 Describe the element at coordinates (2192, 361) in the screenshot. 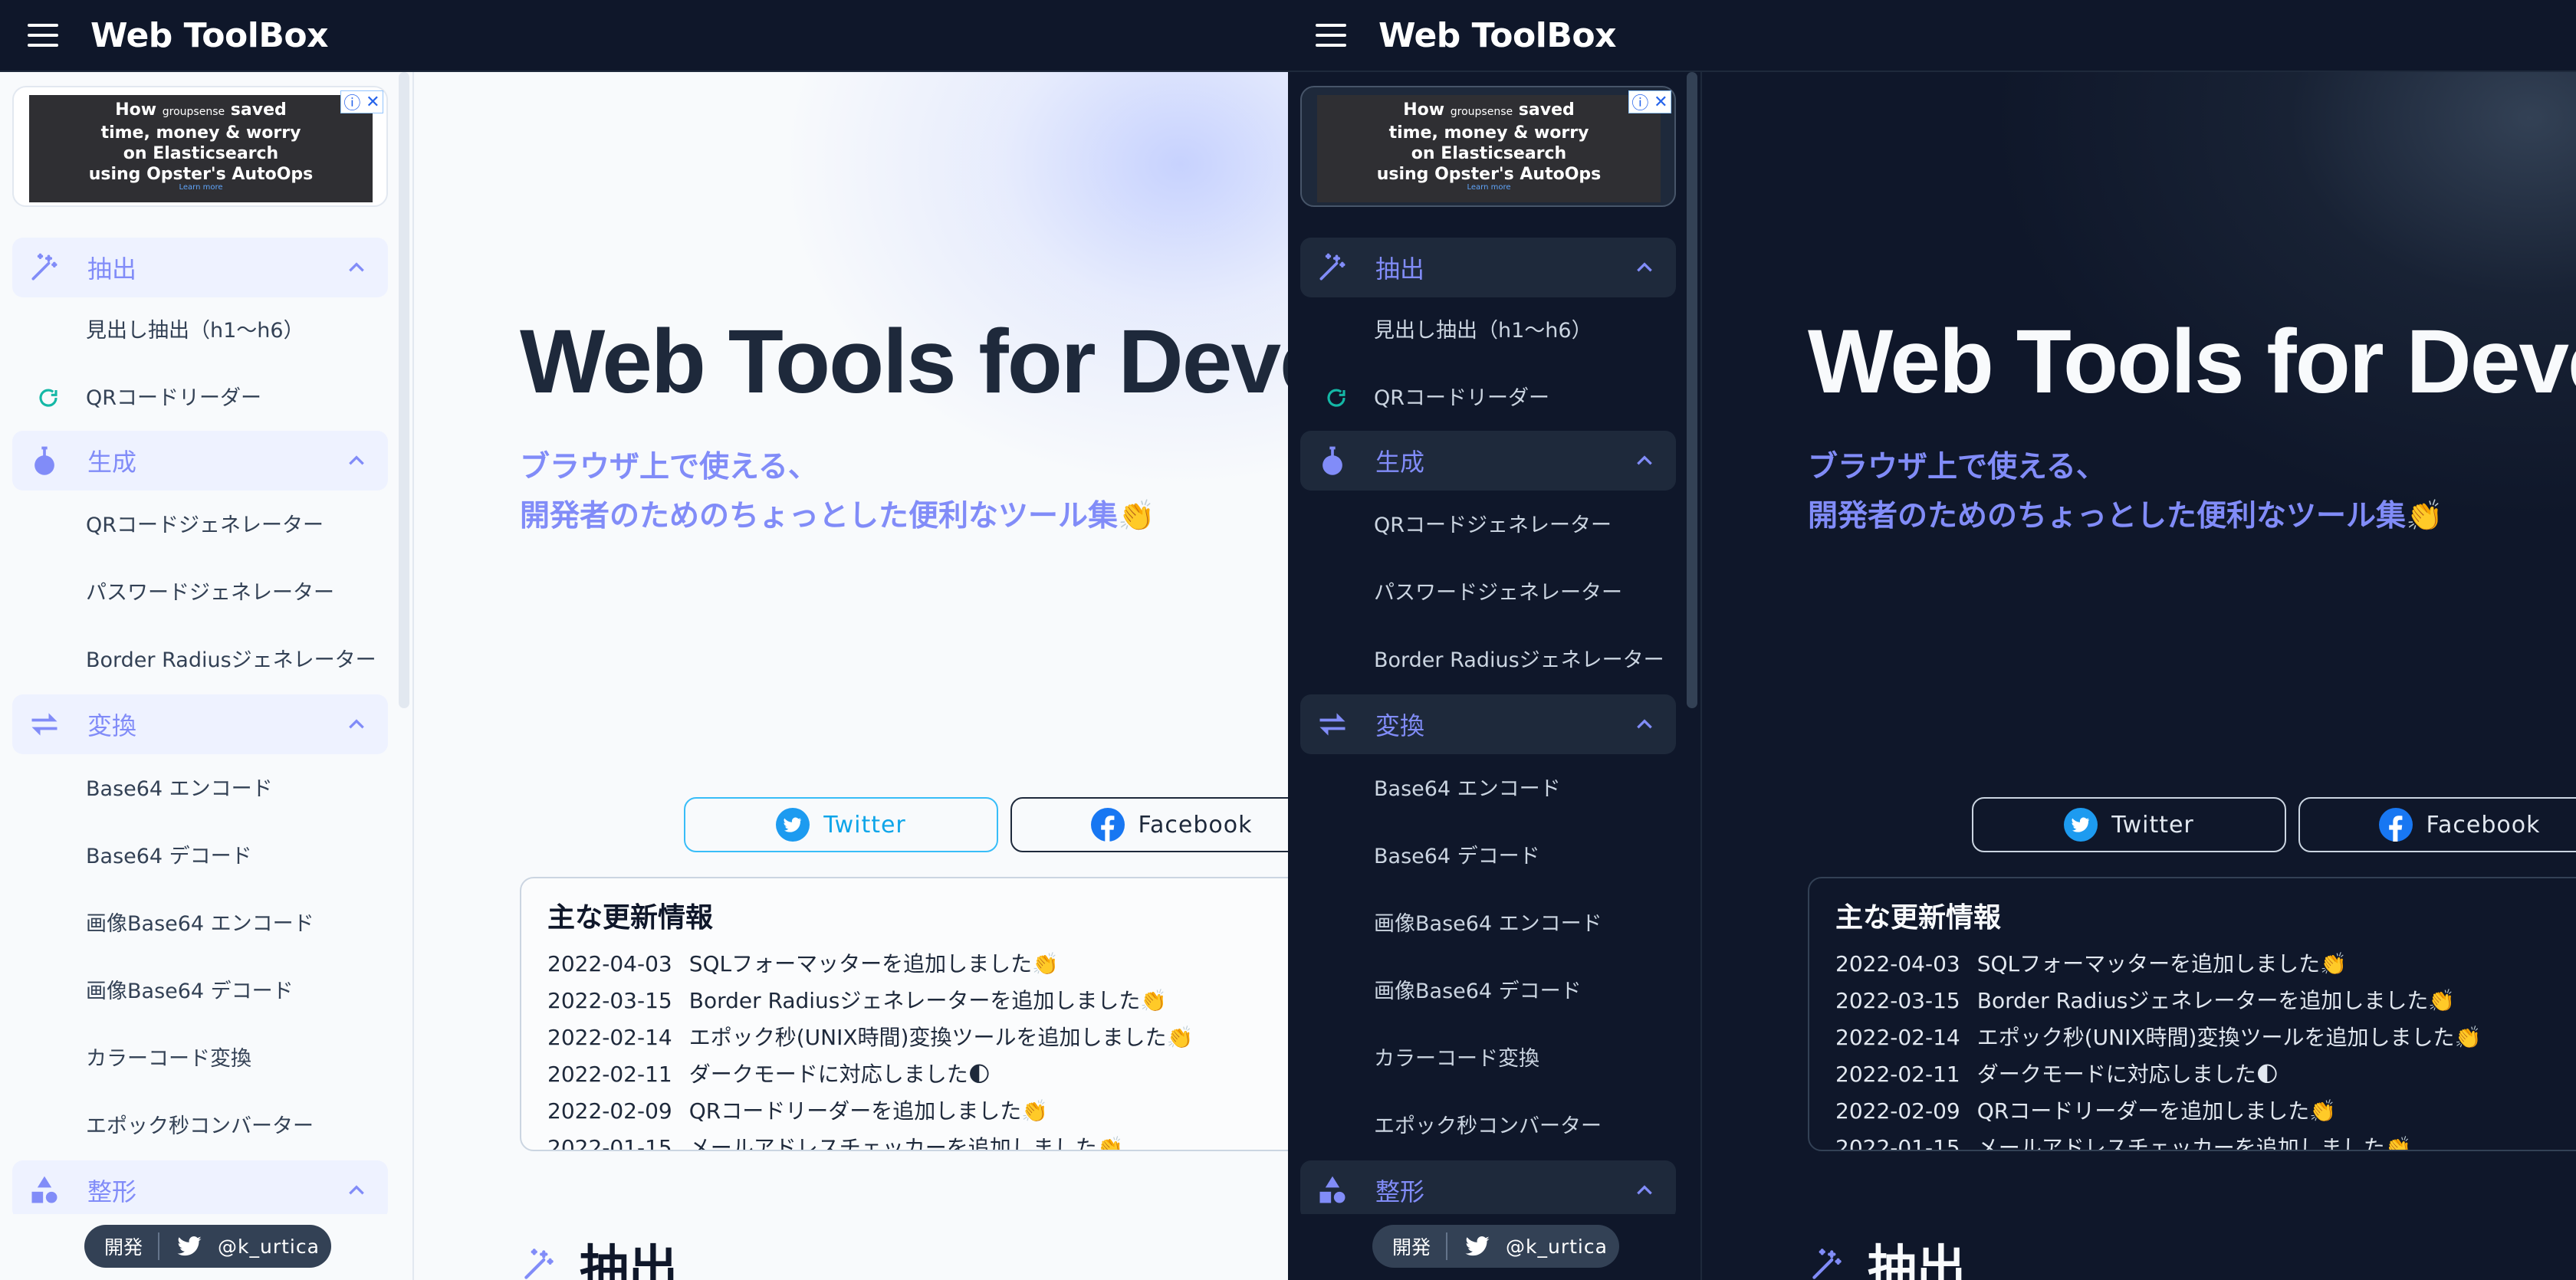

I see `hero-title: Web Tools for Deve` at that location.